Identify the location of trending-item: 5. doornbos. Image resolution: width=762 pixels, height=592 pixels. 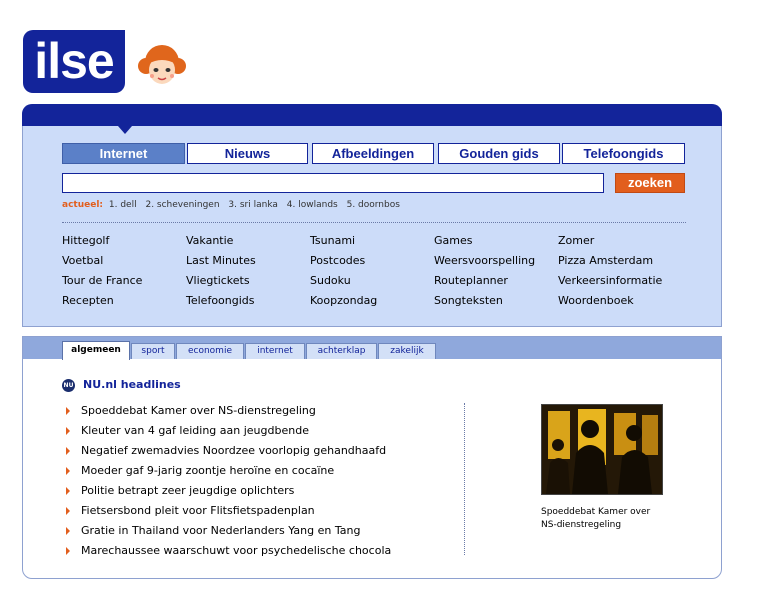
(373, 205).